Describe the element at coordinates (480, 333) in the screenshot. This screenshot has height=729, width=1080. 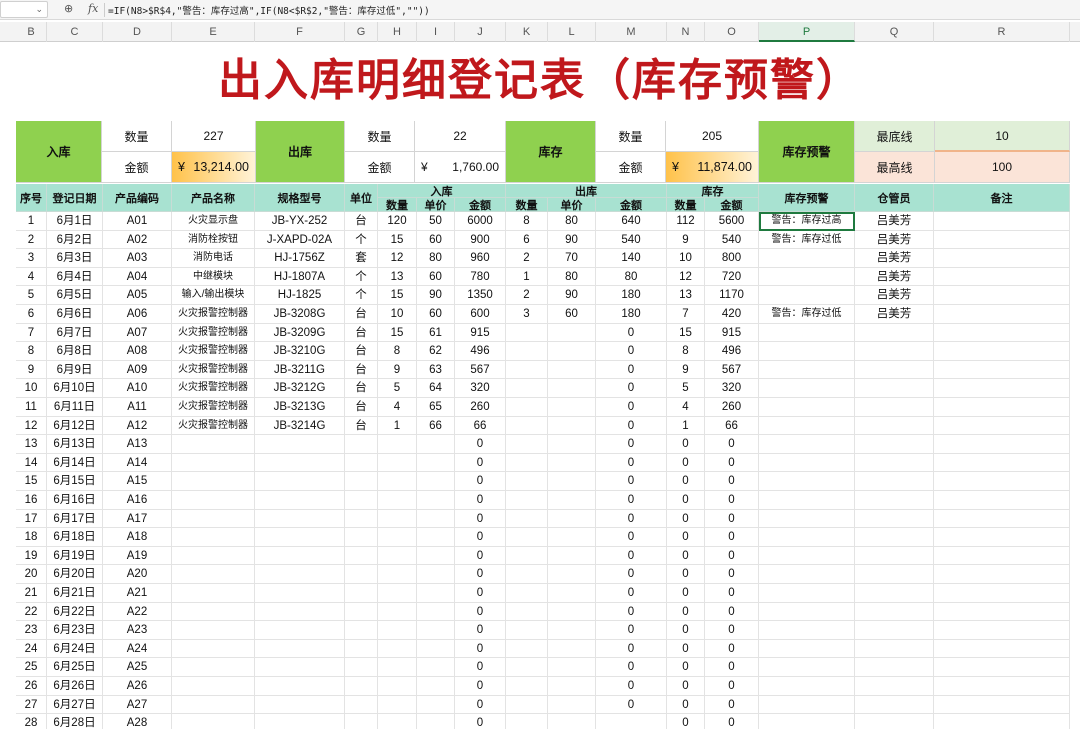
I see `cell-ia: 915` at that location.